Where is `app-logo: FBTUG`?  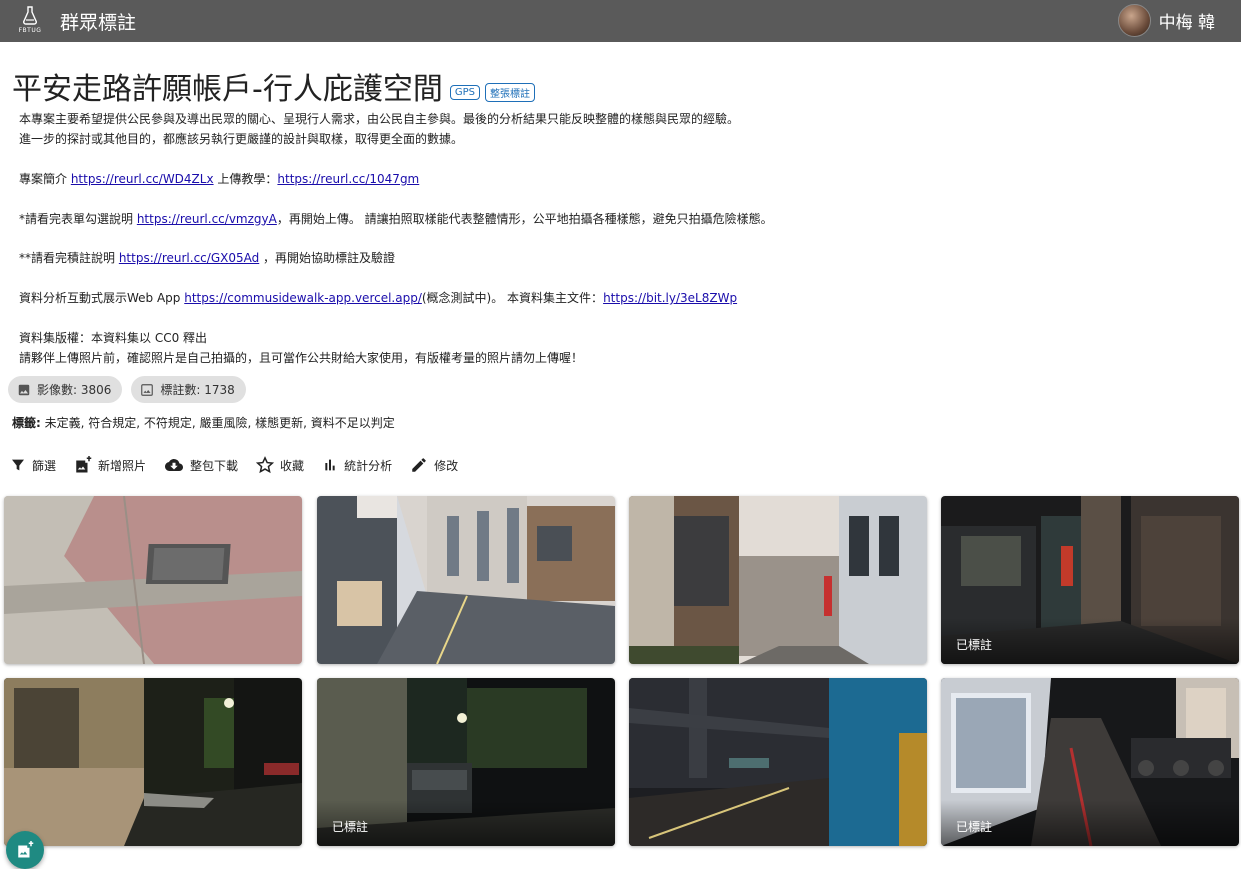
app-logo: FBTUG is located at coordinates (30, 21).